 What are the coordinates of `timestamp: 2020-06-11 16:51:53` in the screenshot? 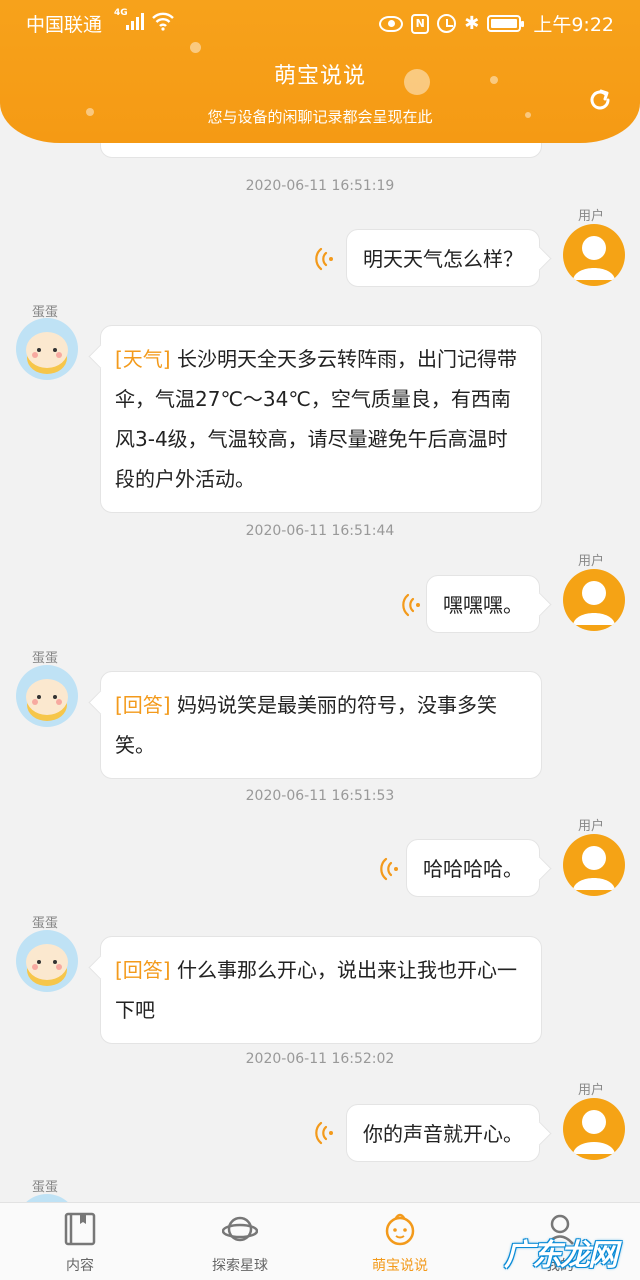 It's located at (320, 796).